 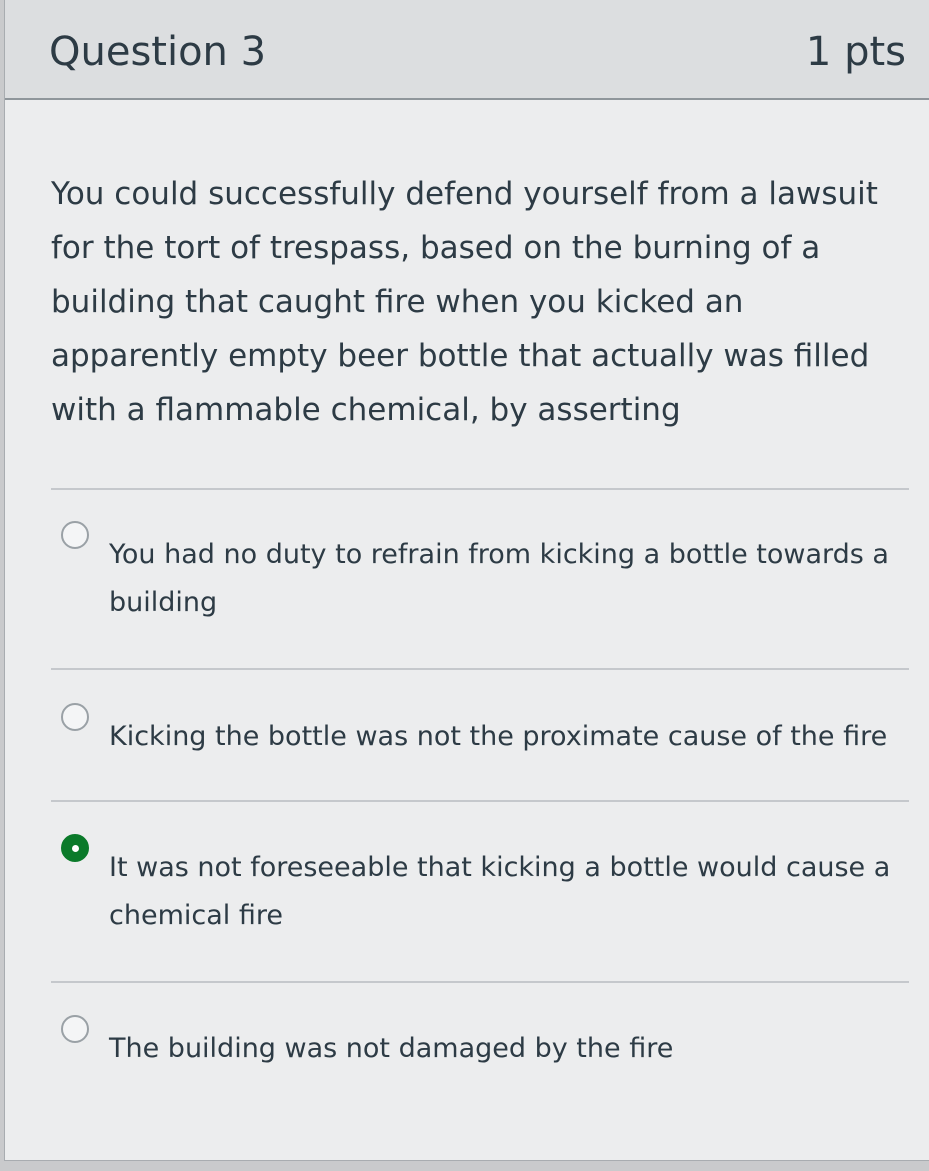 What do you see at coordinates (855, 52) in the screenshot?
I see `question-points: 1 pts` at bounding box center [855, 52].